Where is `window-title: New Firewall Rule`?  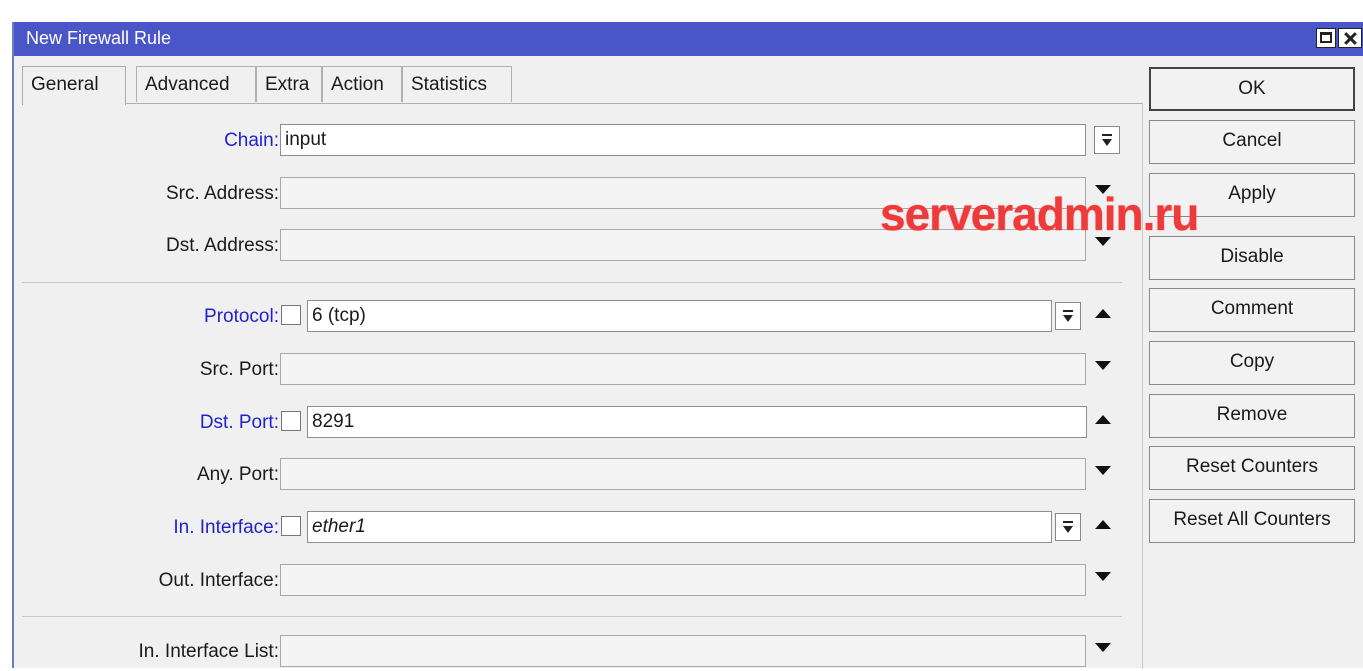 window-title: New Firewall Rule is located at coordinates (99, 38).